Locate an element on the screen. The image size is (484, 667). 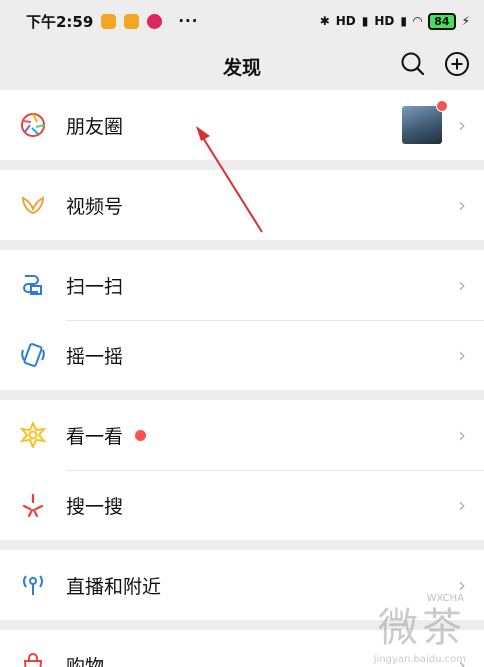
group-moments: 朋友圈 › is located at coordinates (242, 125).